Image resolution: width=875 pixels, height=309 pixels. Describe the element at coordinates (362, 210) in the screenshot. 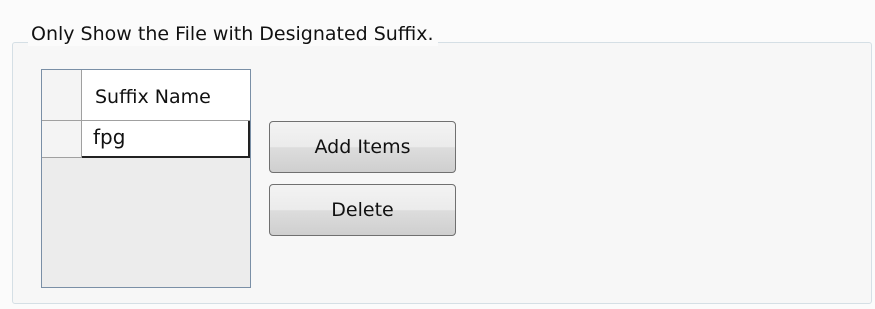

I see `delete-button: Delete` at that location.